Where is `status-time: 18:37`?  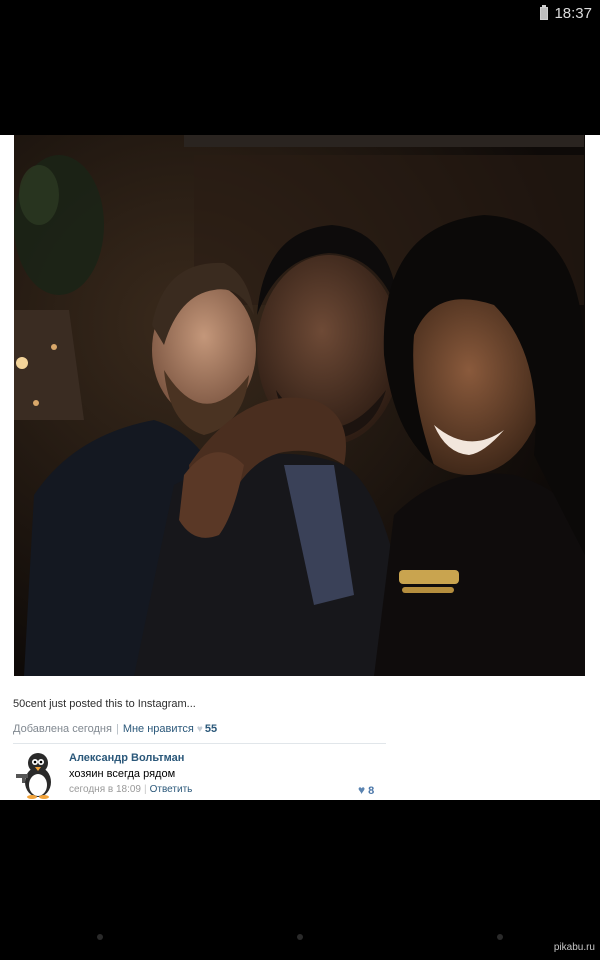 status-time: 18:37 is located at coordinates (573, 13).